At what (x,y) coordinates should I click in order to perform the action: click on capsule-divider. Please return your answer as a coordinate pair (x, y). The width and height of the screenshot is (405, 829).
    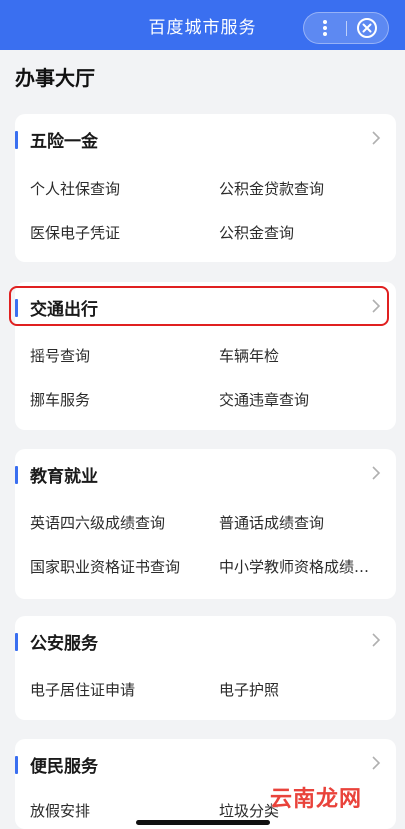
    Looking at the image, I should click on (346, 28).